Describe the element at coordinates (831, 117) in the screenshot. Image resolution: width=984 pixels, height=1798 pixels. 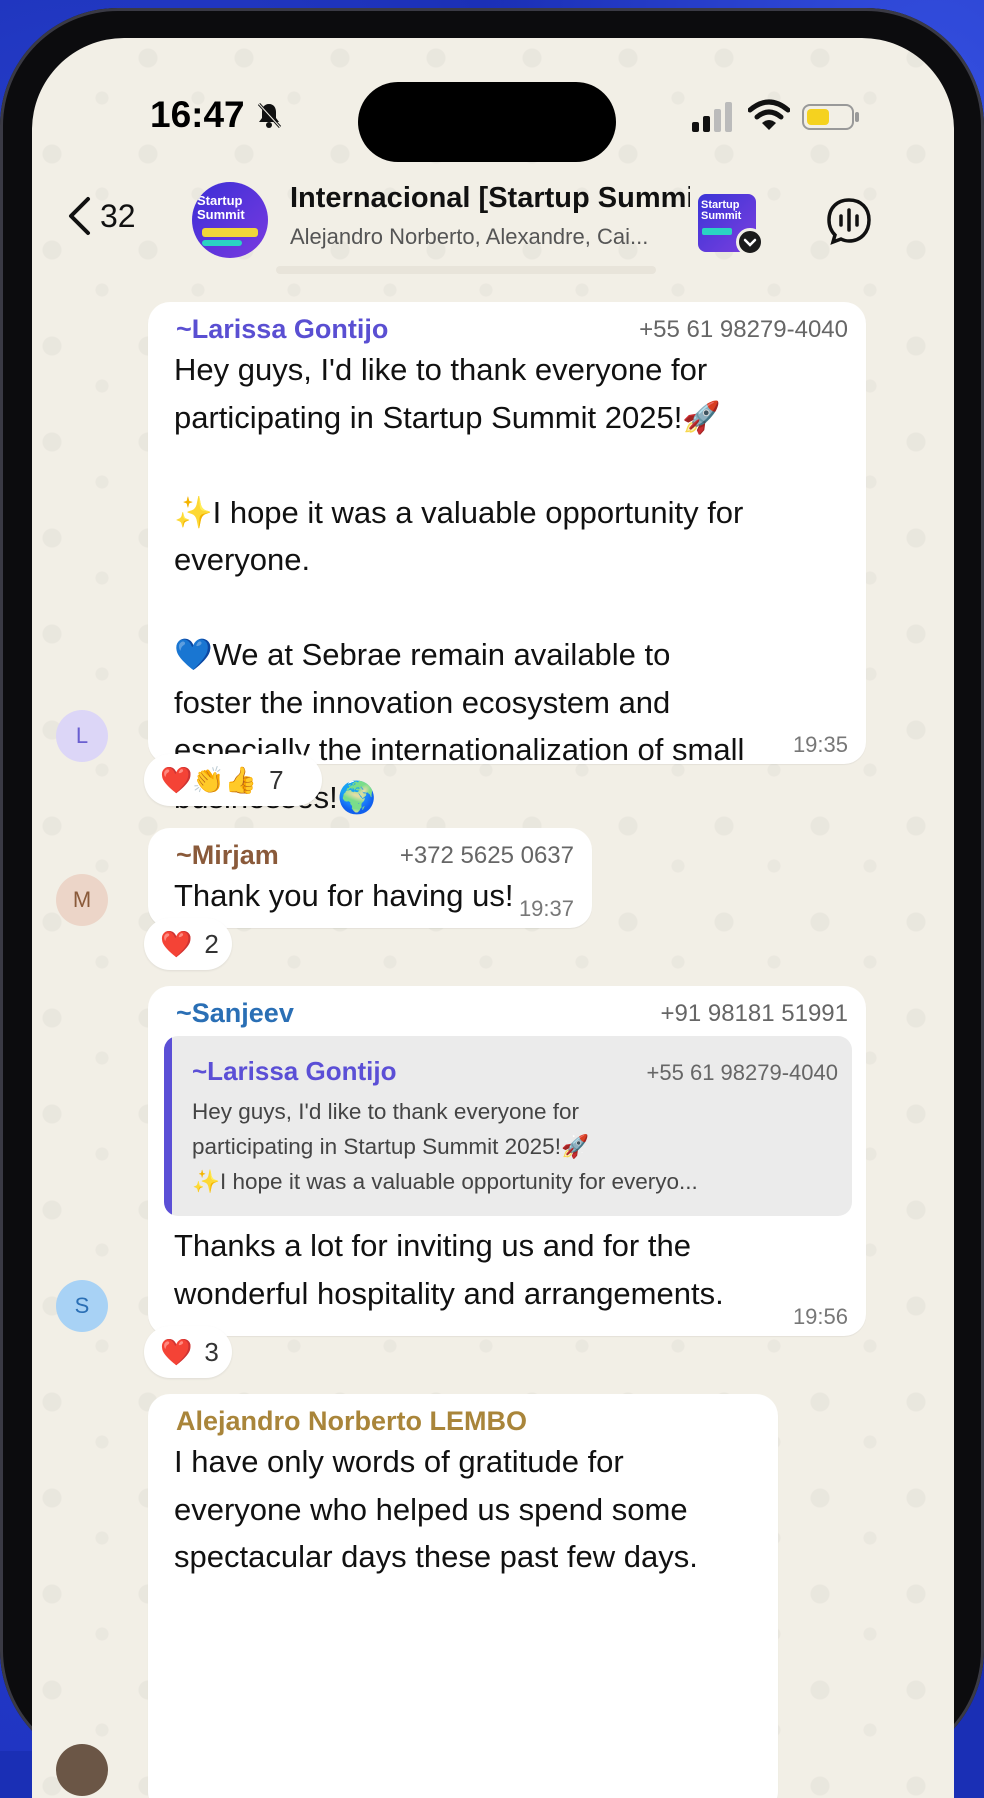
I see `battery-low-power-icon` at that location.